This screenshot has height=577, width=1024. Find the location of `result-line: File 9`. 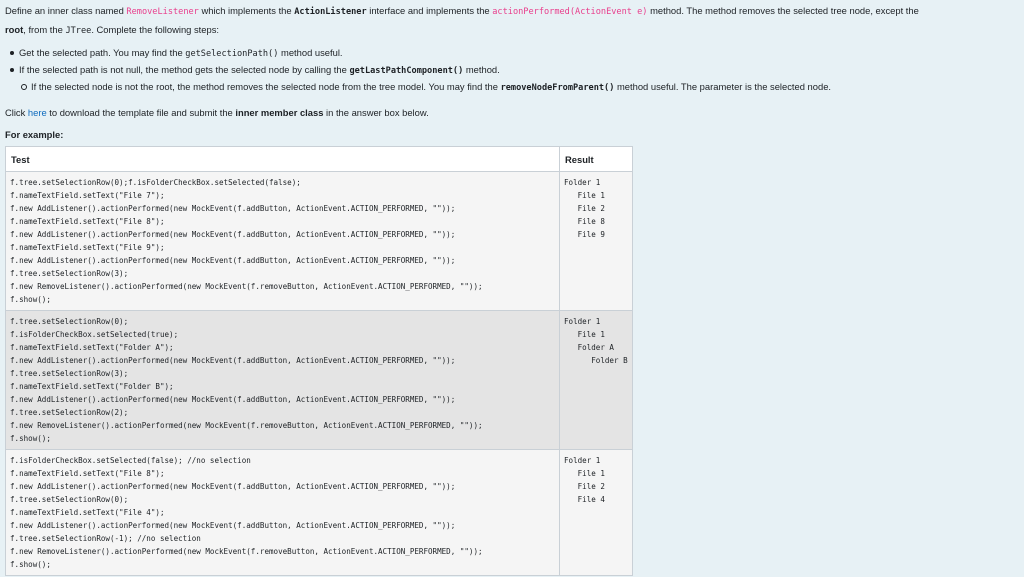

result-line: File 9 is located at coordinates (584, 234).